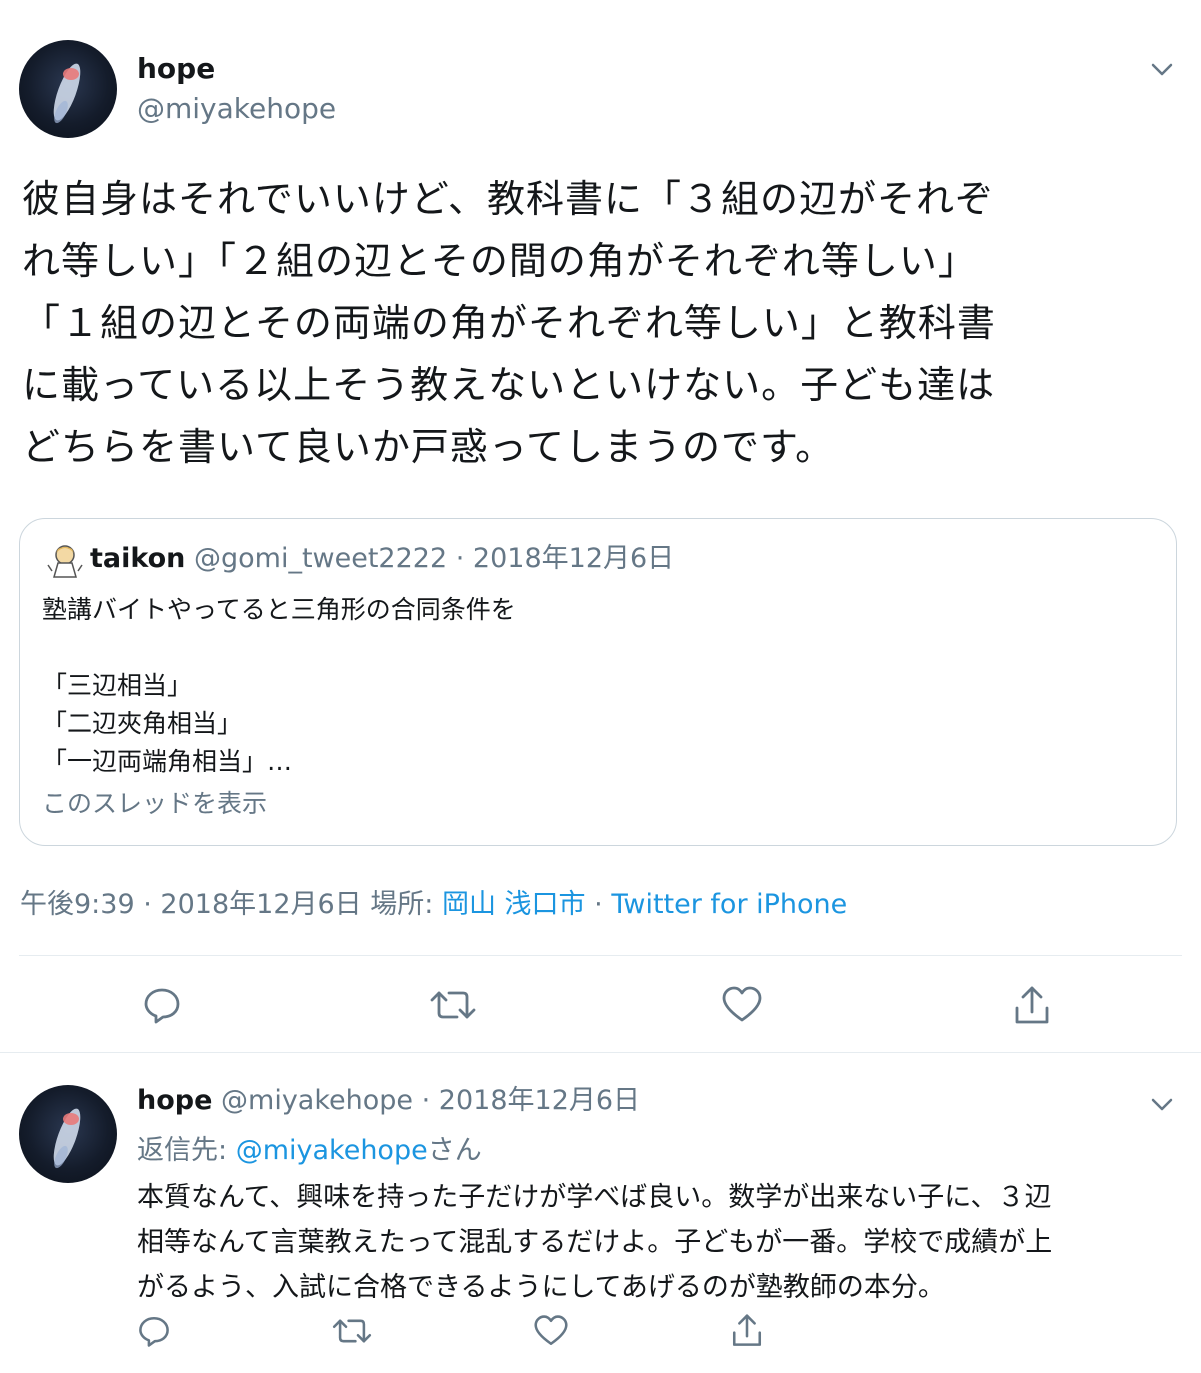 The height and width of the screenshot is (1373, 1201). Describe the element at coordinates (454, 1150) in the screenshot. I see `replying-to-suffix: さん` at that location.